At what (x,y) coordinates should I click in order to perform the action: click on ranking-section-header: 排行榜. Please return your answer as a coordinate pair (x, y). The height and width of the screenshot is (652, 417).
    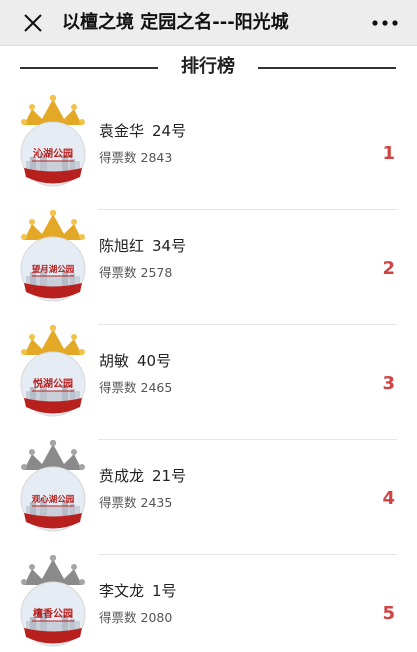
    Looking at the image, I should click on (208, 67).